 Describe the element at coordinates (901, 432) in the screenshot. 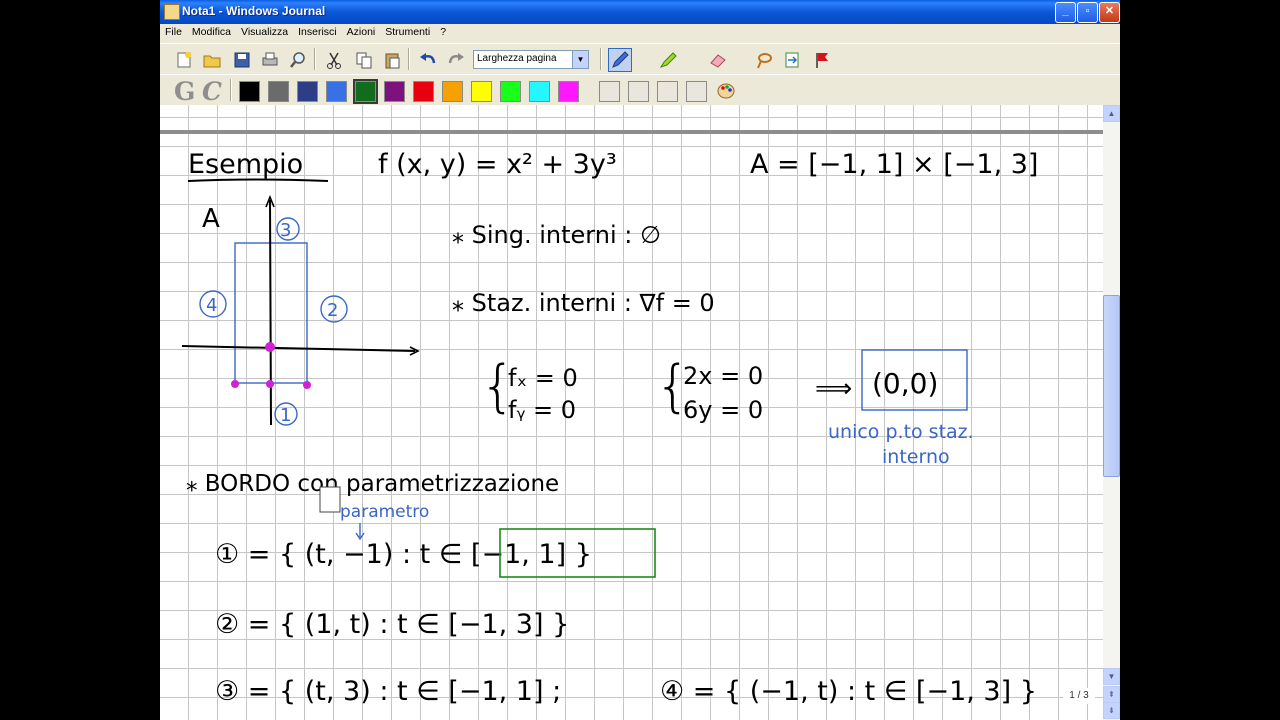

I see `result-note-1: unico p.to staz.` at that location.